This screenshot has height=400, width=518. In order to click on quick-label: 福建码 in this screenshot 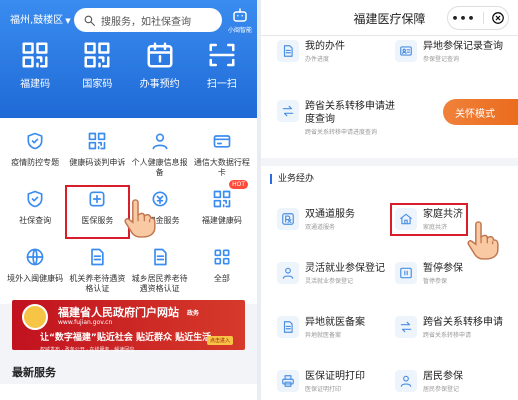, I will do `click(35, 84)`.